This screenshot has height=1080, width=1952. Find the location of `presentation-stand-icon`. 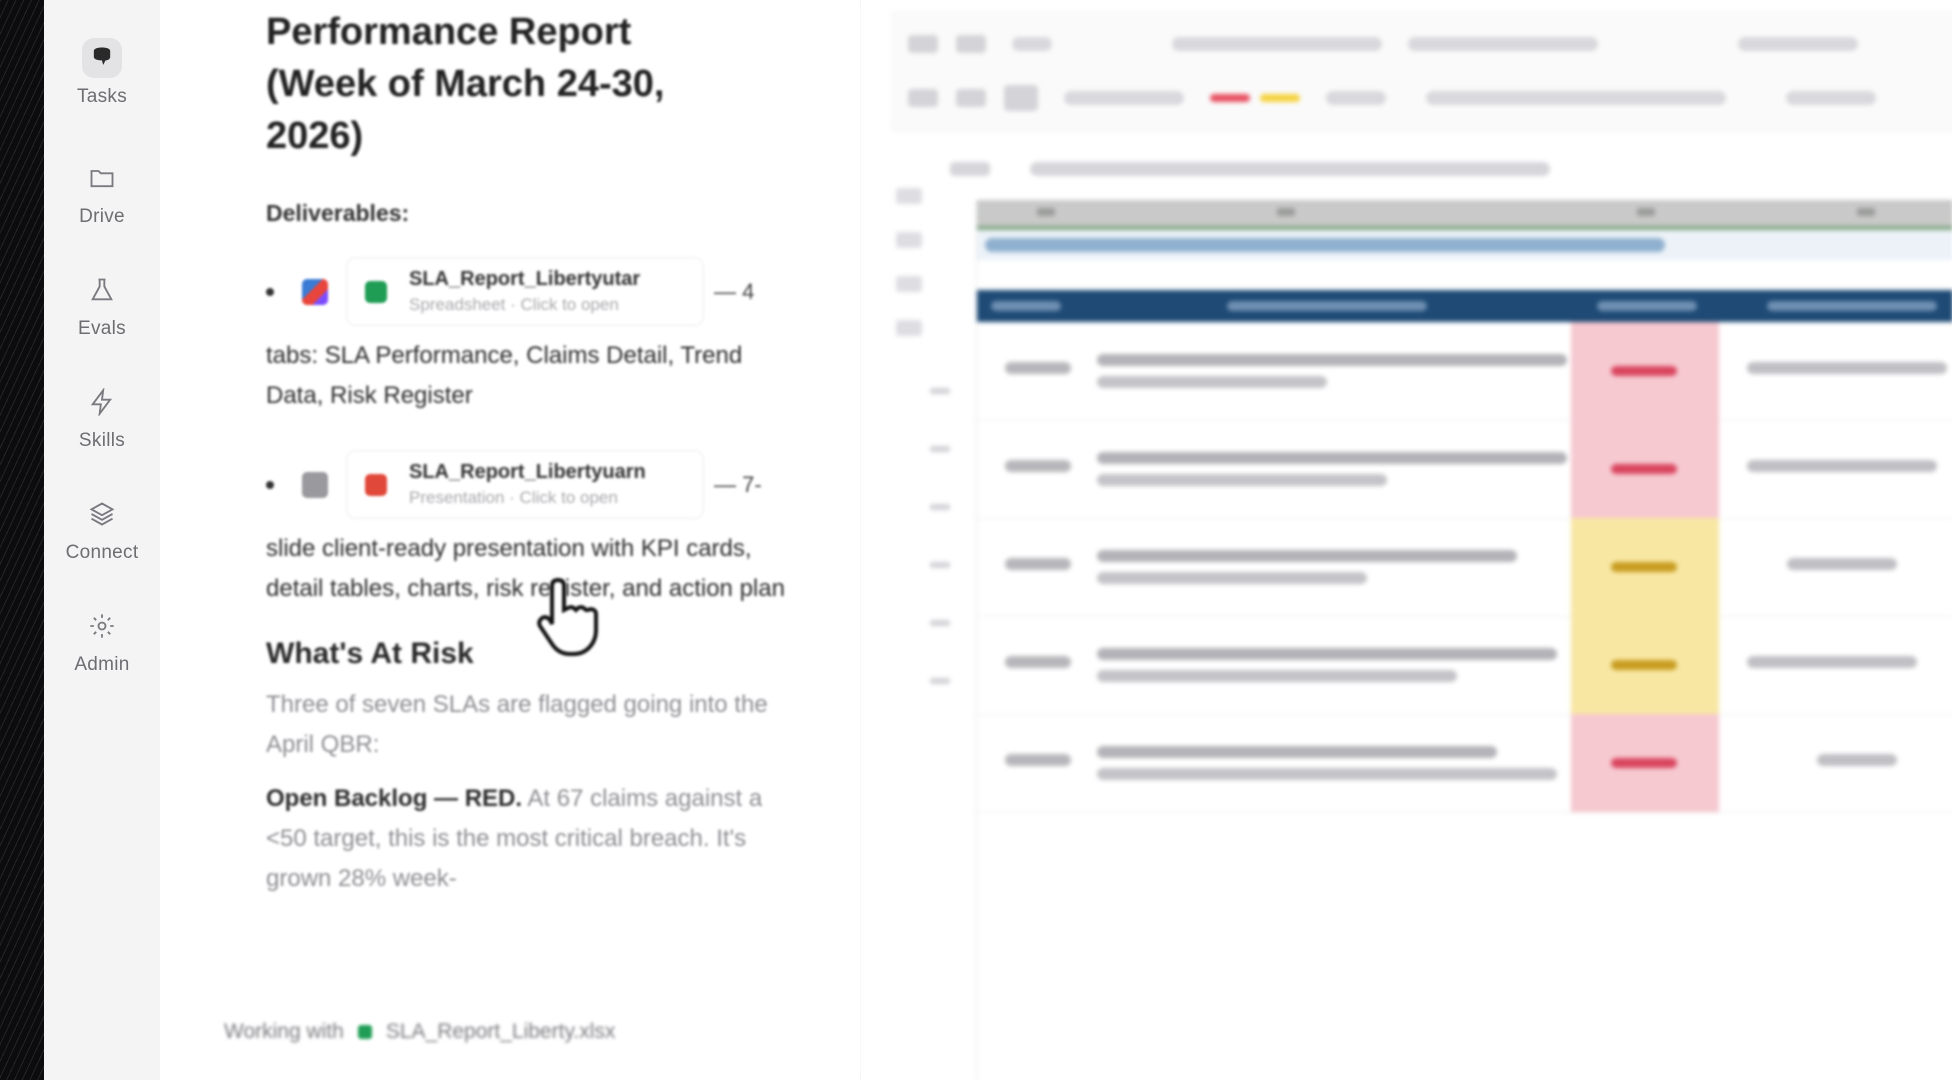

presentation-stand-icon is located at coordinates (315, 484).